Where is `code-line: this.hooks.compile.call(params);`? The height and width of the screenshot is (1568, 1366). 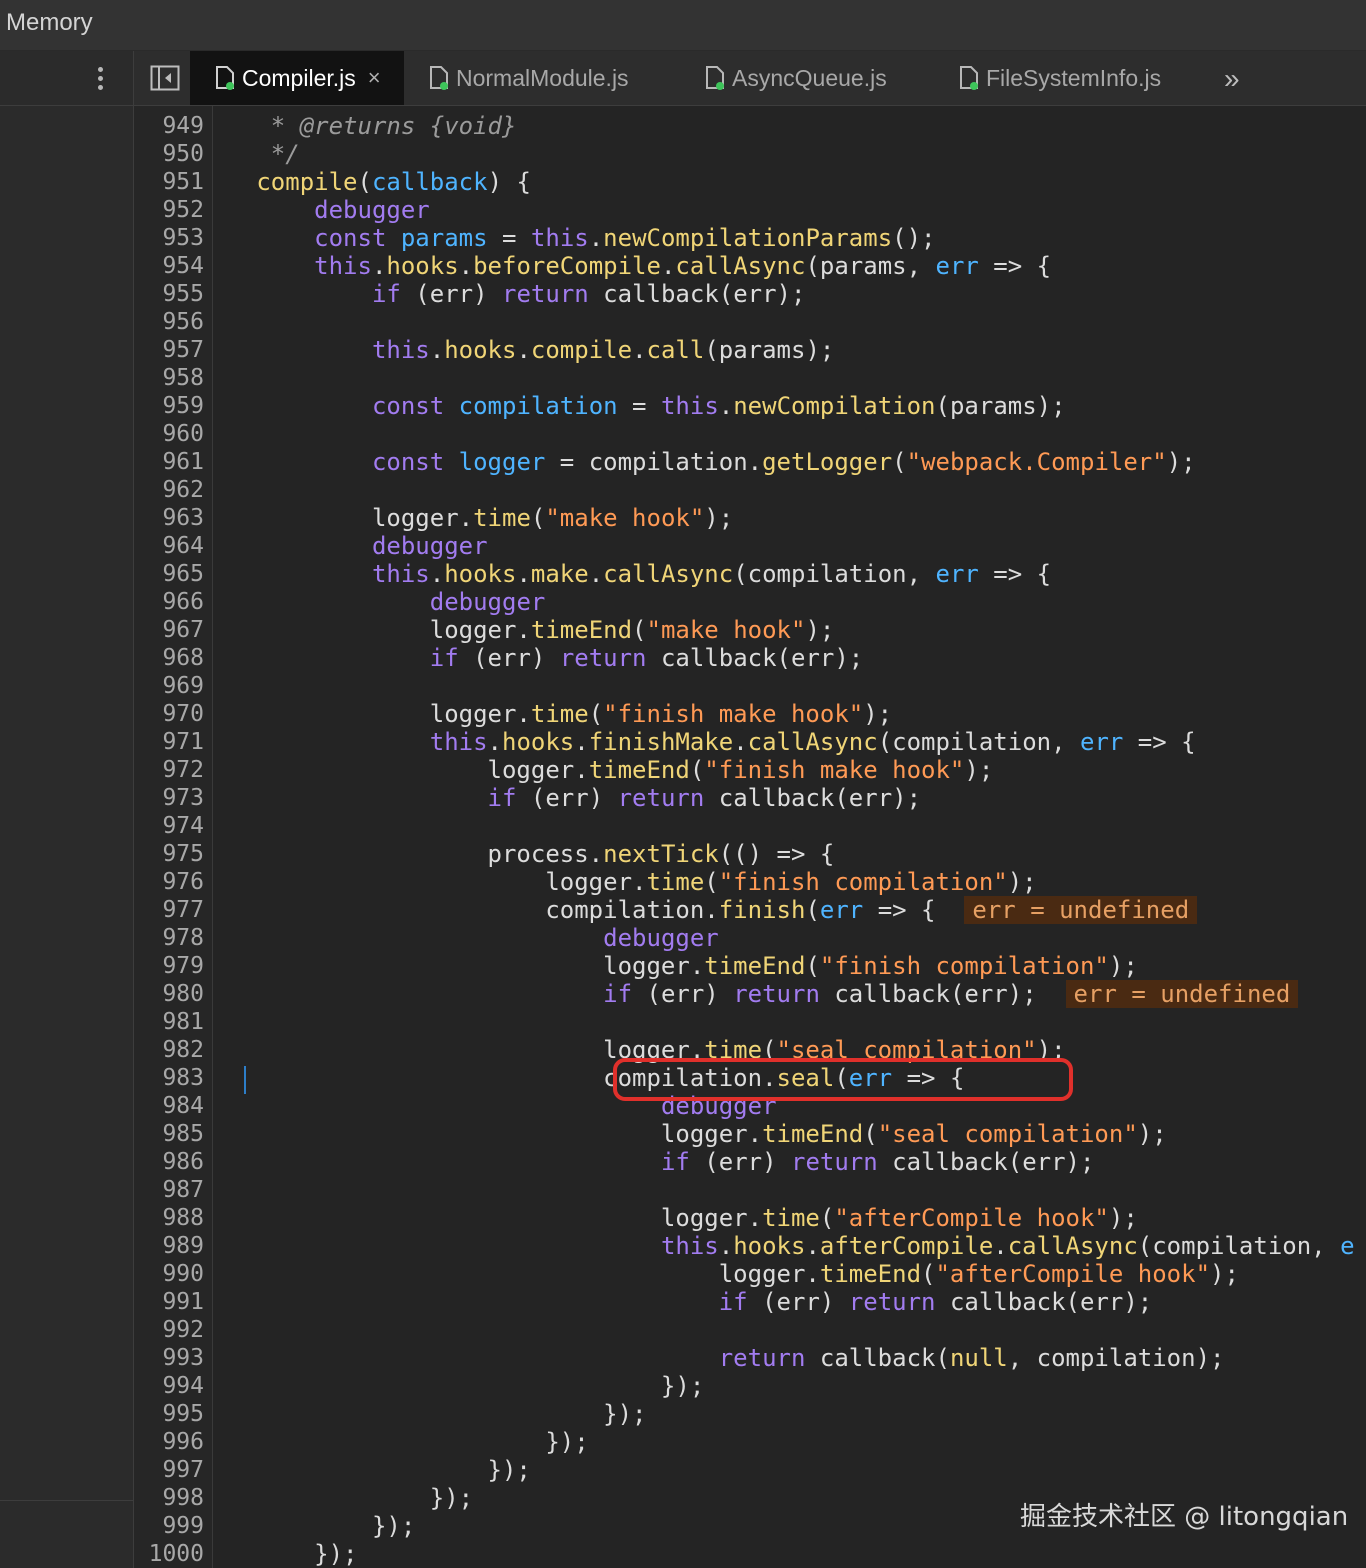 code-line: this.hooks.compile.call(params); is located at coordinates (603, 350).